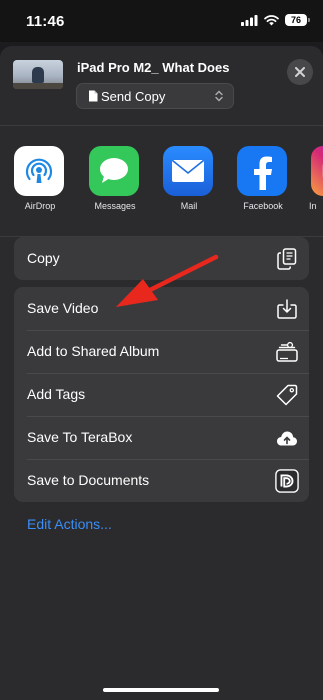  I want to click on tag-icon, so click(287, 395).